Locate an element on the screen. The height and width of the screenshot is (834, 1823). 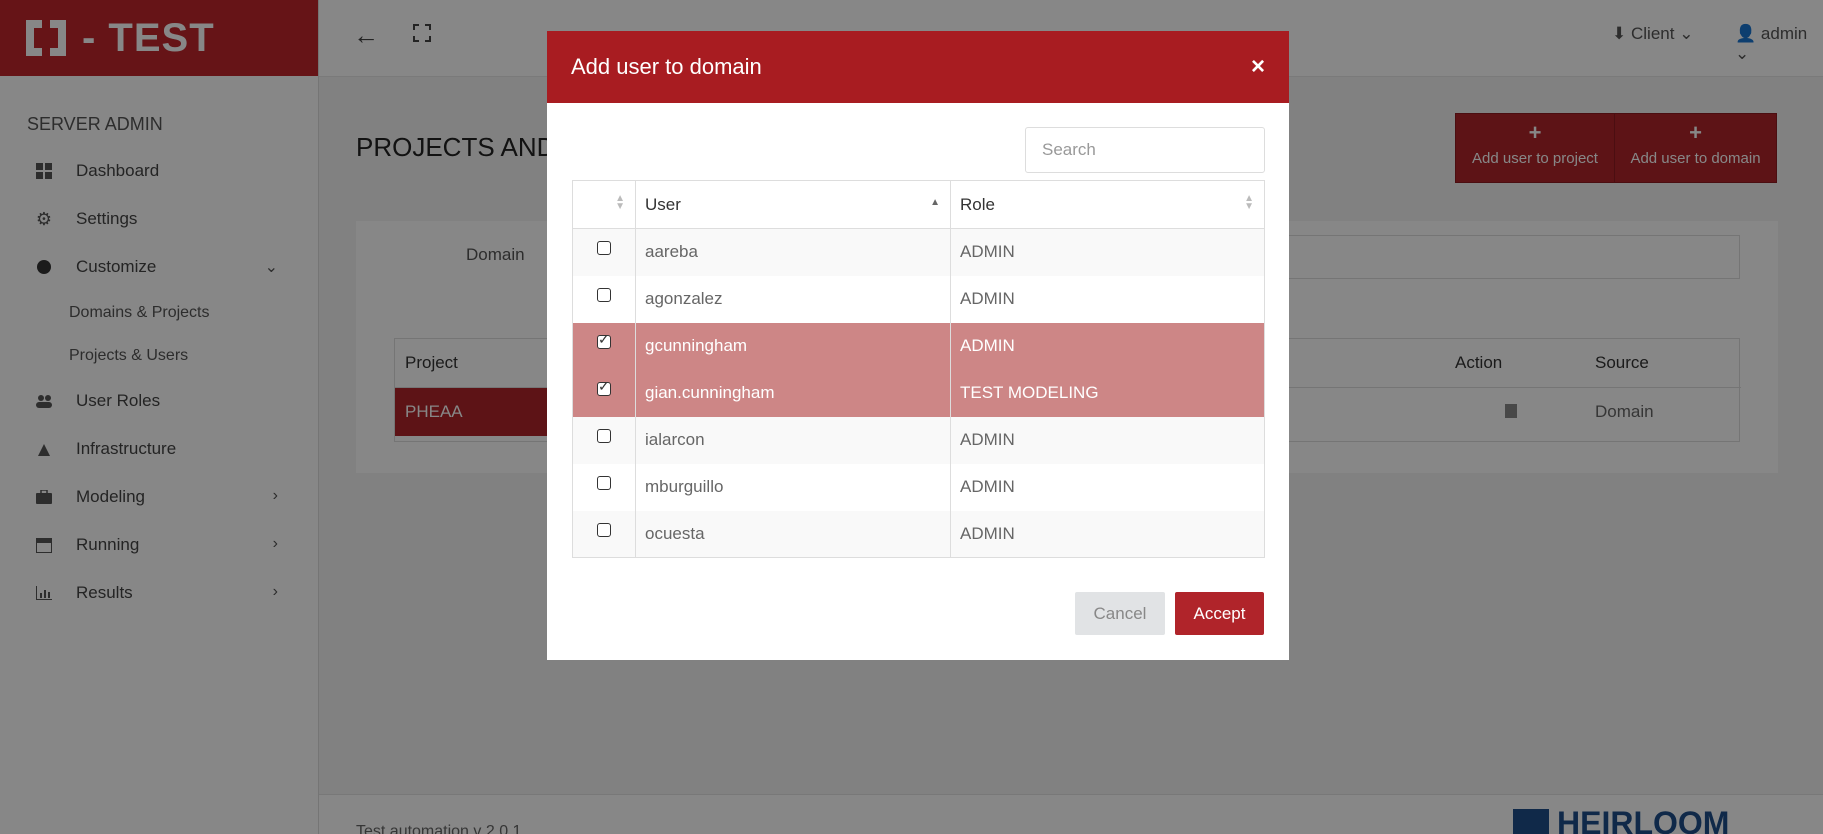
table-row: ocuesta ADMIN is located at coordinates (918, 534).